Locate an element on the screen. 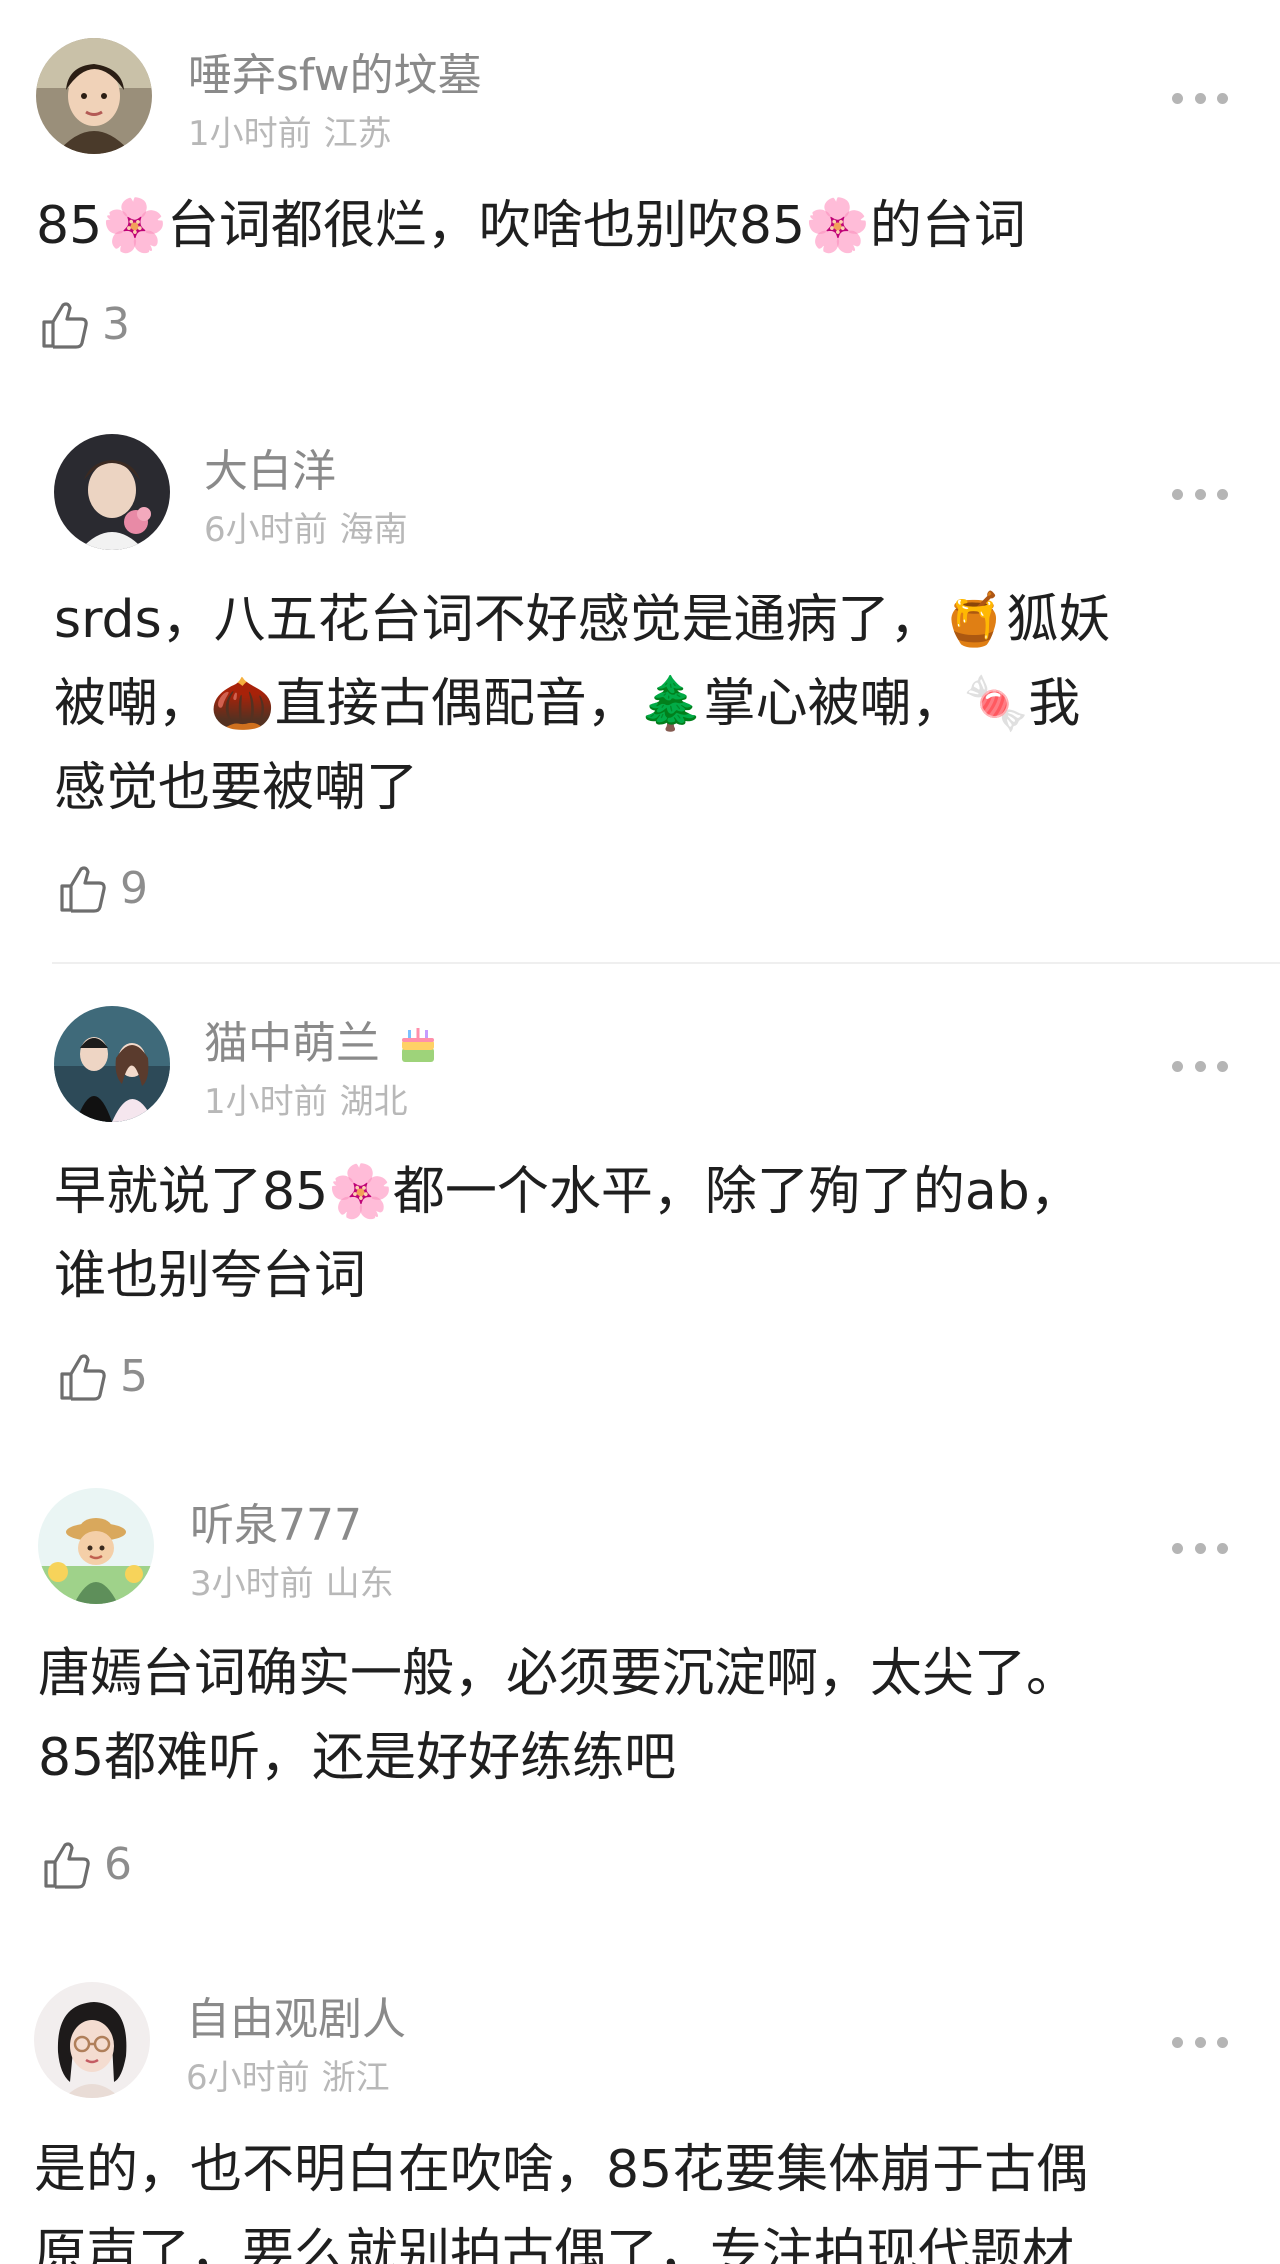  timestamp: 3小时前 is located at coordinates (252, 1584).